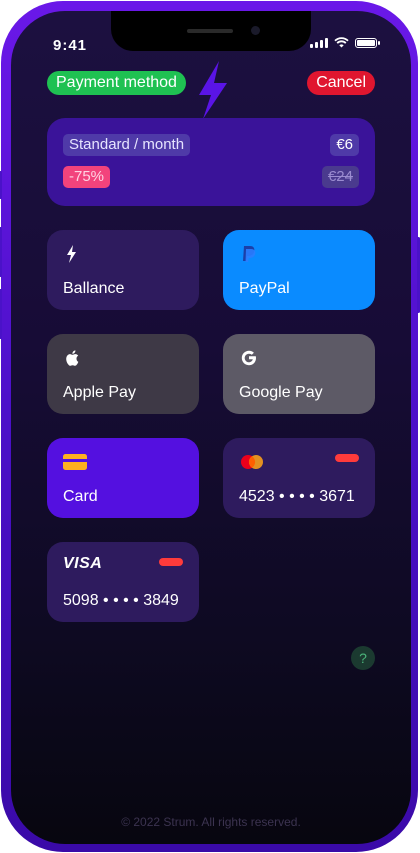  I want to click on notch, so click(211, 31).